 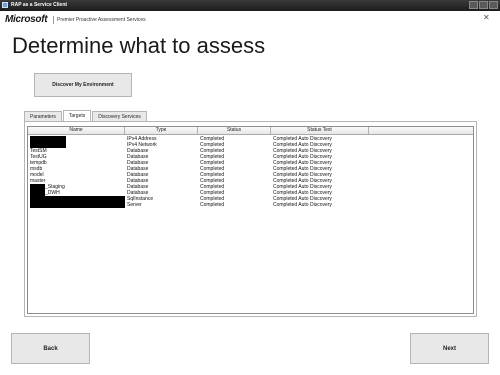 I want to click on close-icon: ✕, so click(x=486, y=17).